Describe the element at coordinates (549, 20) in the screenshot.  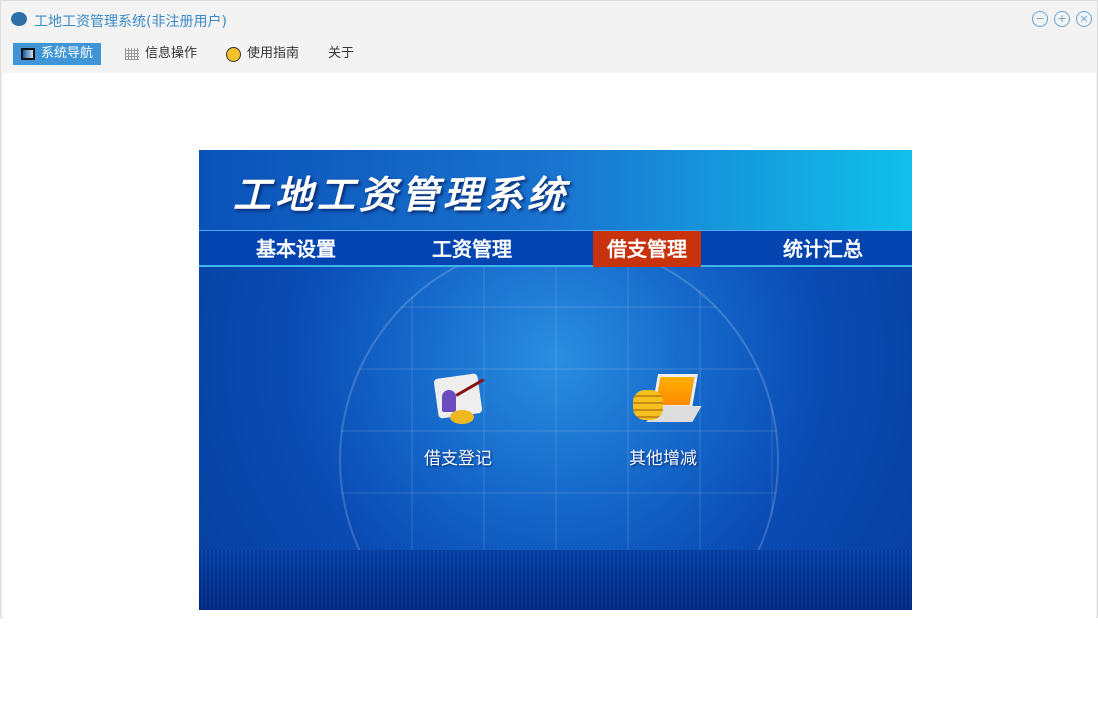
I see `title-bar: 工地工资管理系统(非注册用户) − + ×` at that location.